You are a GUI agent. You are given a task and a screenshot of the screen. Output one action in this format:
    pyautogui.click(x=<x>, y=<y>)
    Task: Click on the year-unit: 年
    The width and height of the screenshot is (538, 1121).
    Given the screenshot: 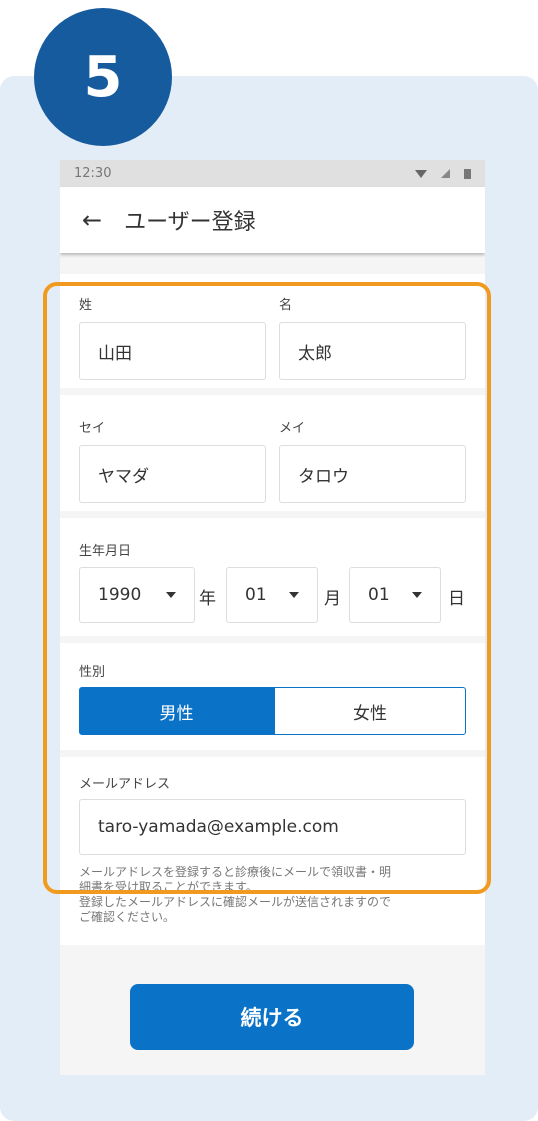 What is the action you would take?
    pyautogui.click(x=207, y=599)
    